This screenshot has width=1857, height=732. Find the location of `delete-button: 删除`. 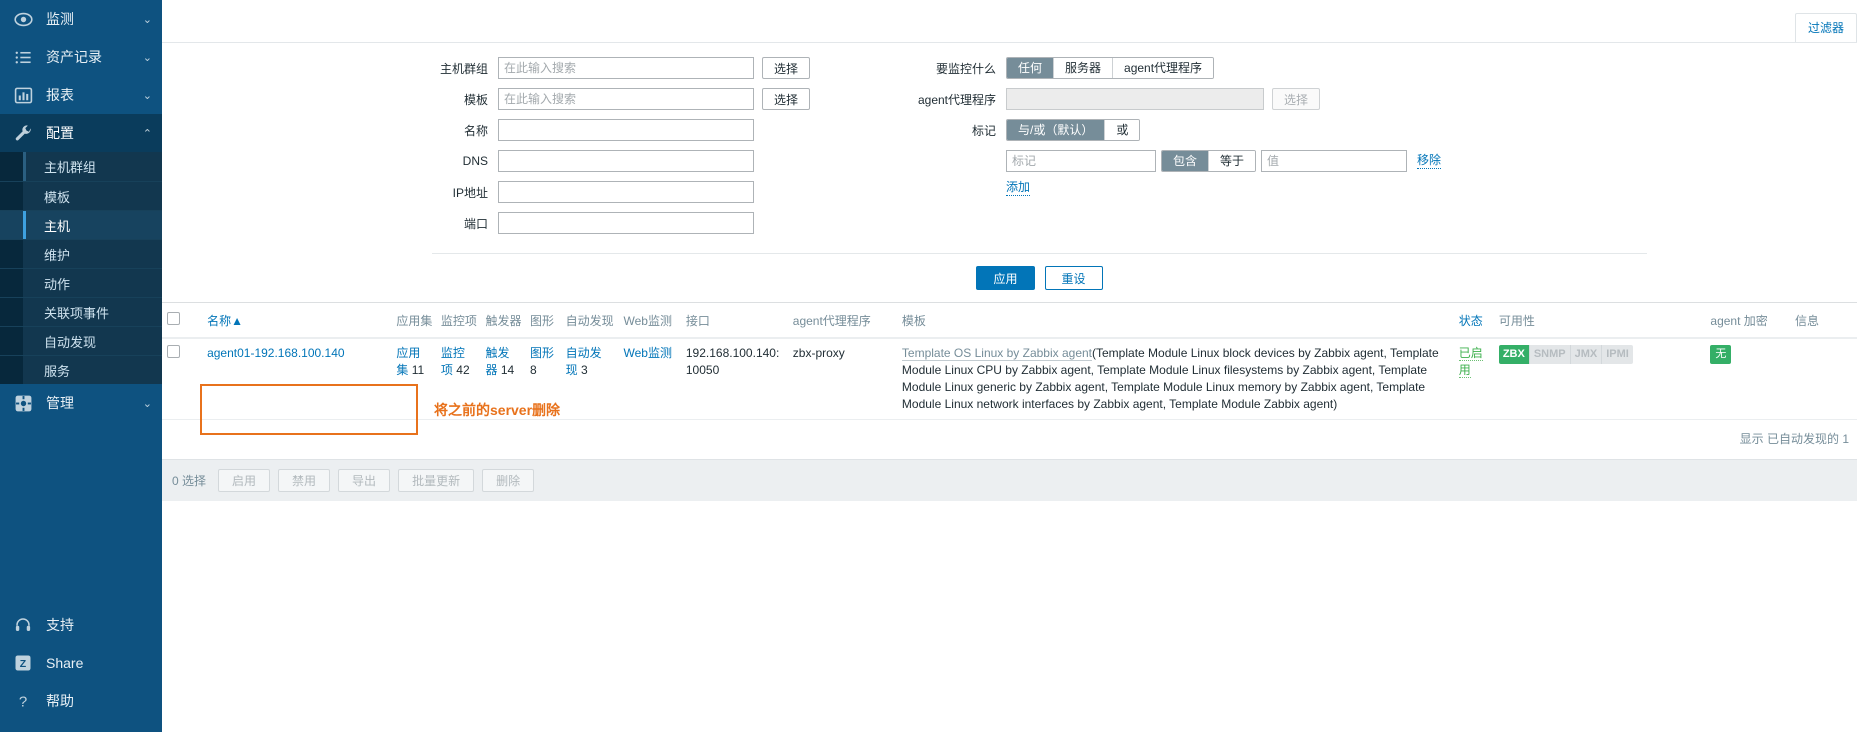

delete-button: 删除 is located at coordinates (508, 480).